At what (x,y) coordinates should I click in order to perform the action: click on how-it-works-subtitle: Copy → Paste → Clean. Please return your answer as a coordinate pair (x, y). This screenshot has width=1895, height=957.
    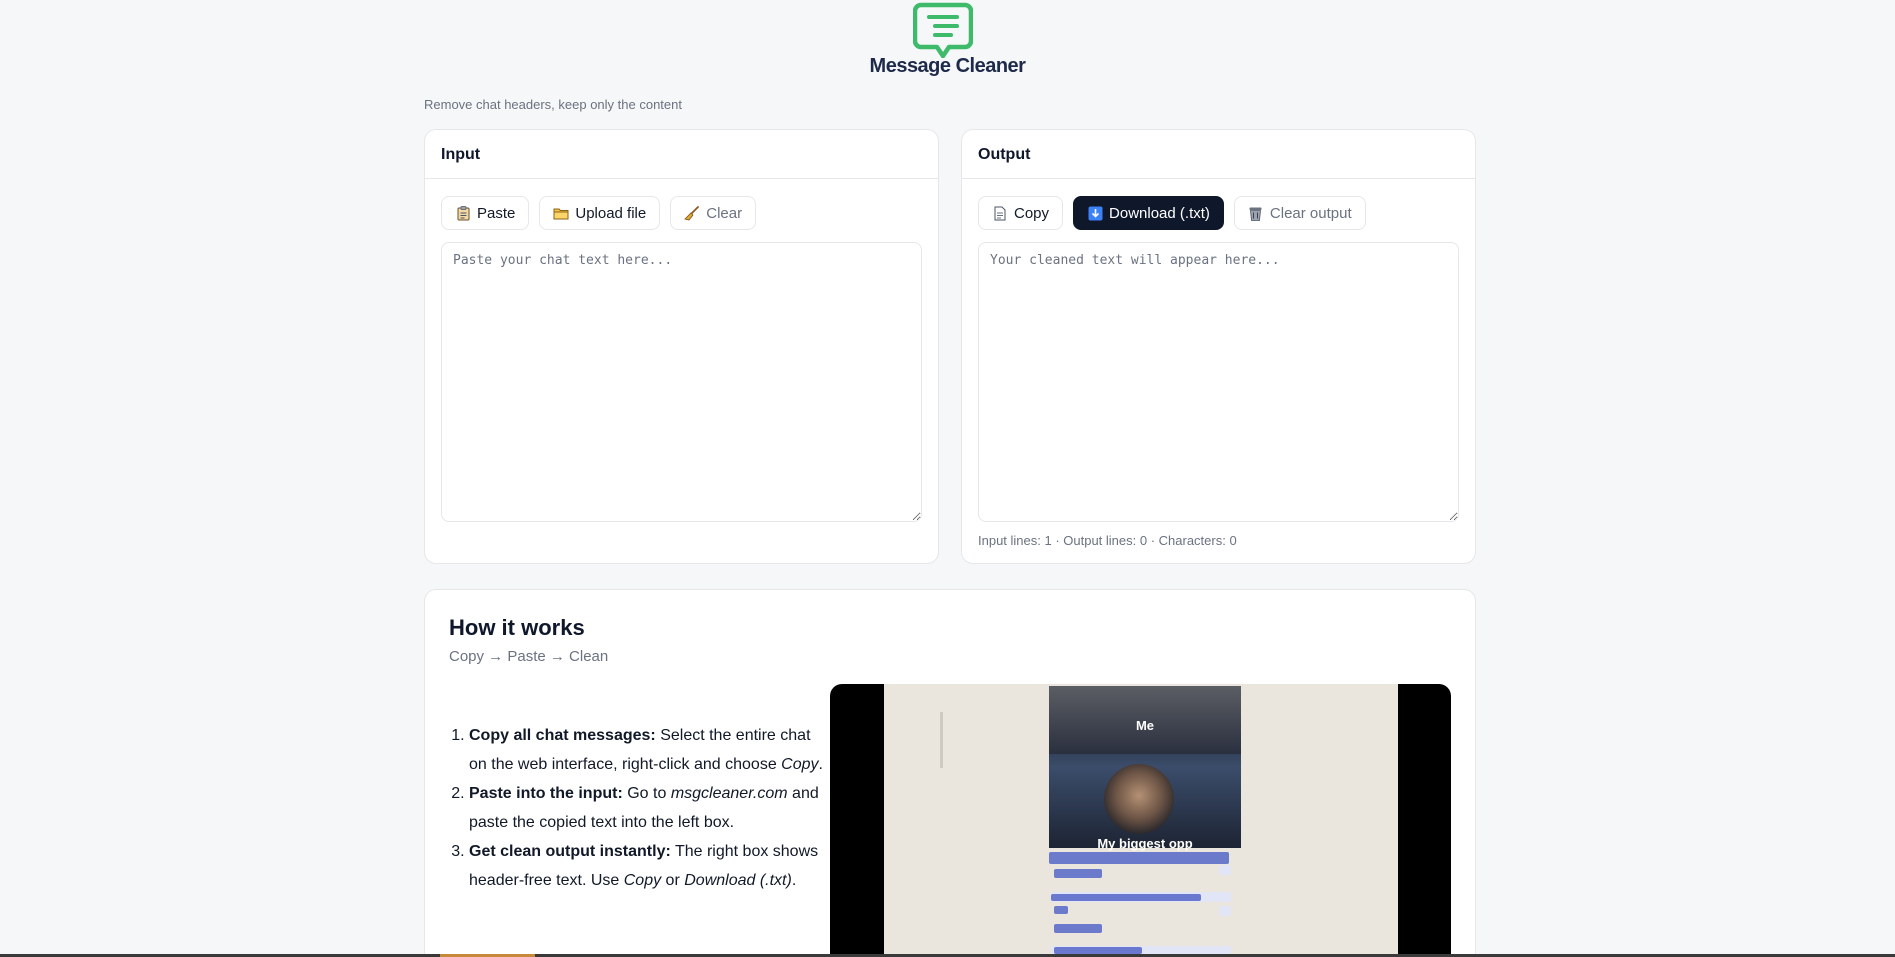
    Looking at the image, I should click on (529, 656).